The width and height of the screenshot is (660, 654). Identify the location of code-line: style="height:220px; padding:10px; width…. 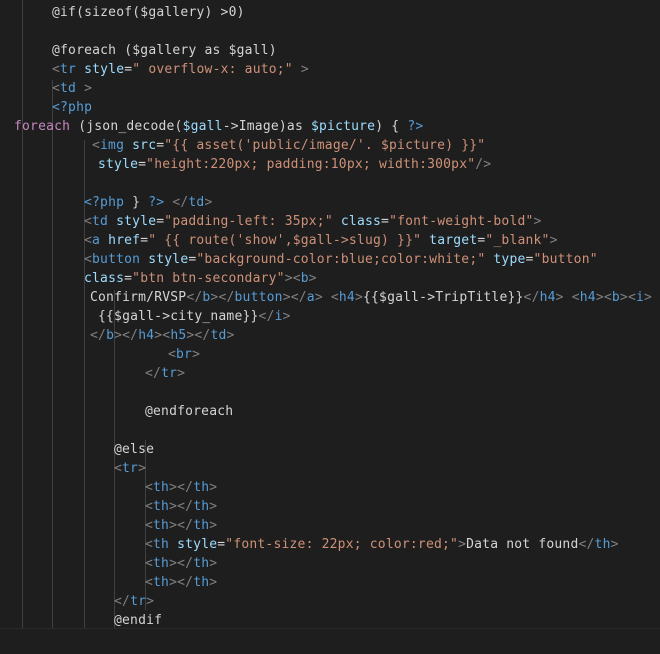
(245, 164).